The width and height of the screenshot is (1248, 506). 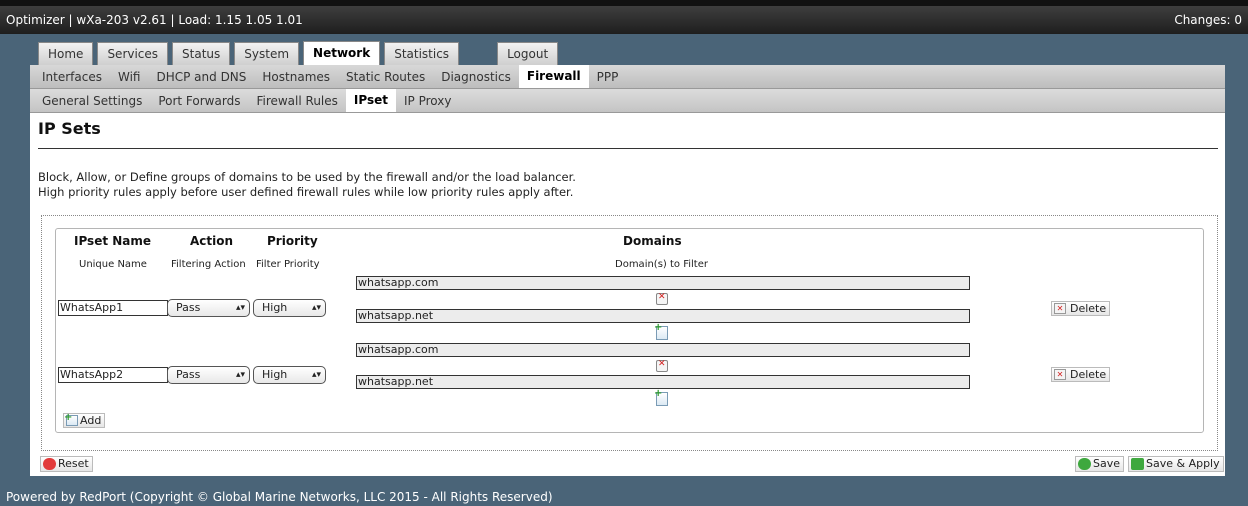 What do you see at coordinates (1084, 464) in the screenshot?
I see `save-icon` at bounding box center [1084, 464].